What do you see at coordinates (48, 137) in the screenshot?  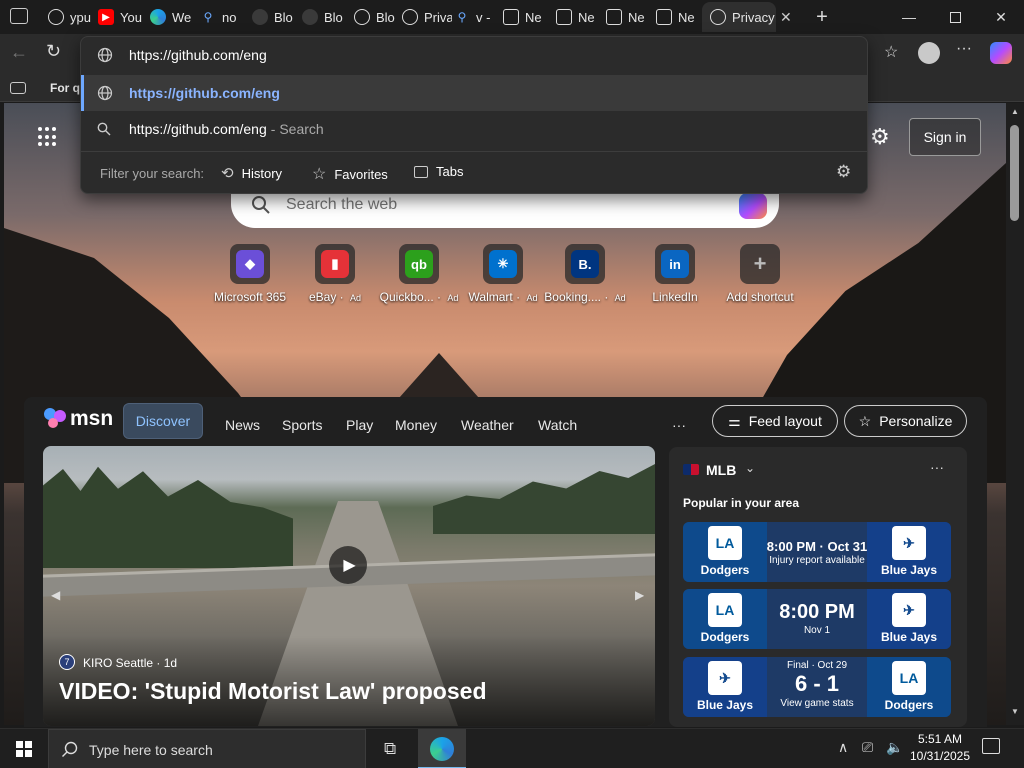 I see `apps-grid-icon` at bounding box center [48, 137].